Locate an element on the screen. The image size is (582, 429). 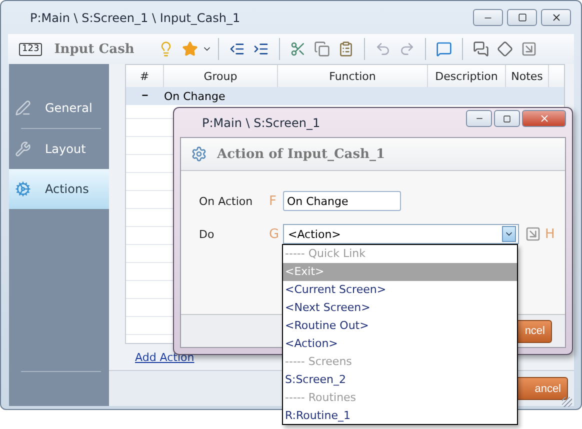
sidebar-item: Actions is located at coordinates (59, 189).